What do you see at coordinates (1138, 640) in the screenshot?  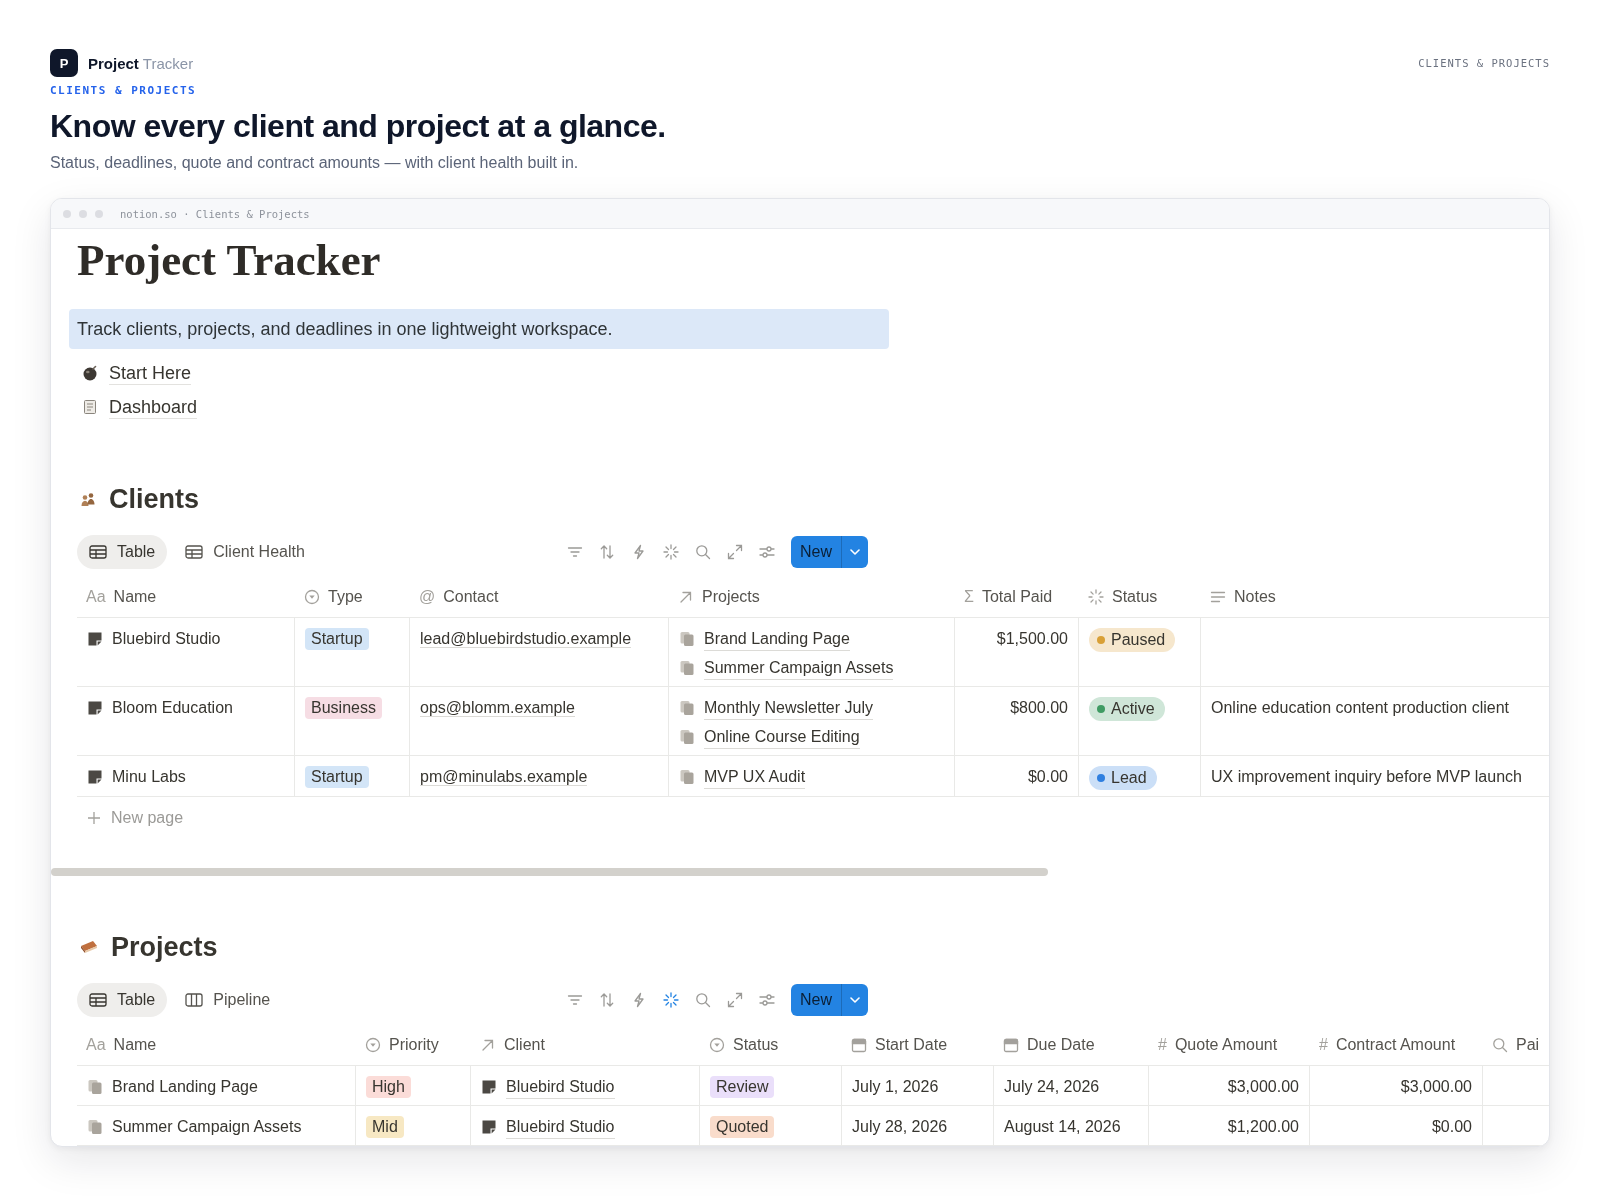 I see `status-label: Paused` at bounding box center [1138, 640].